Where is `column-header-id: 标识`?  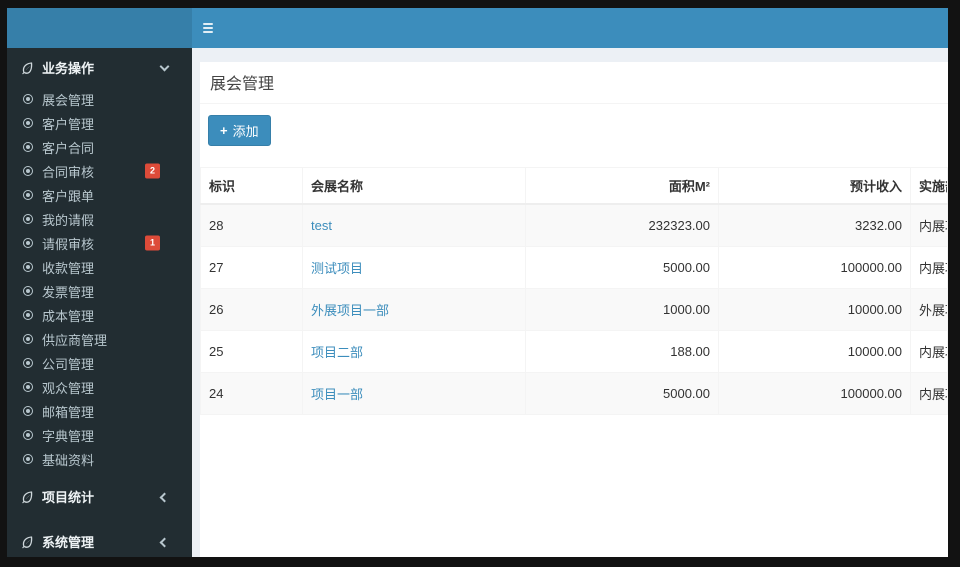
column-header-id: 标识 is located at coordinates (251, 186).